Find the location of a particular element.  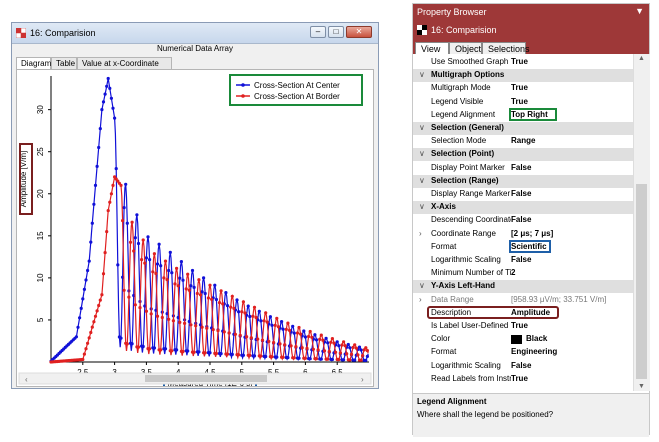

property-row: Read Labels from InstrumentTrue is located at coordinates (523, 379).